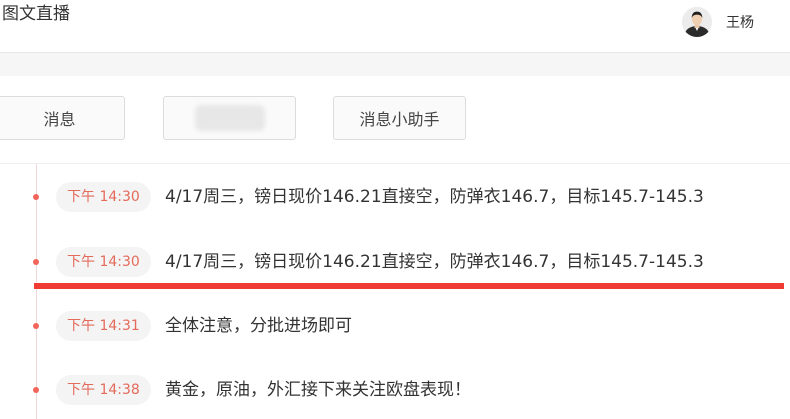 Image resolution: width=790 pixels, height=419 pixels. Describe the element at coordinates (395, 64) in the screenshot. I see `divider-band` at that location.